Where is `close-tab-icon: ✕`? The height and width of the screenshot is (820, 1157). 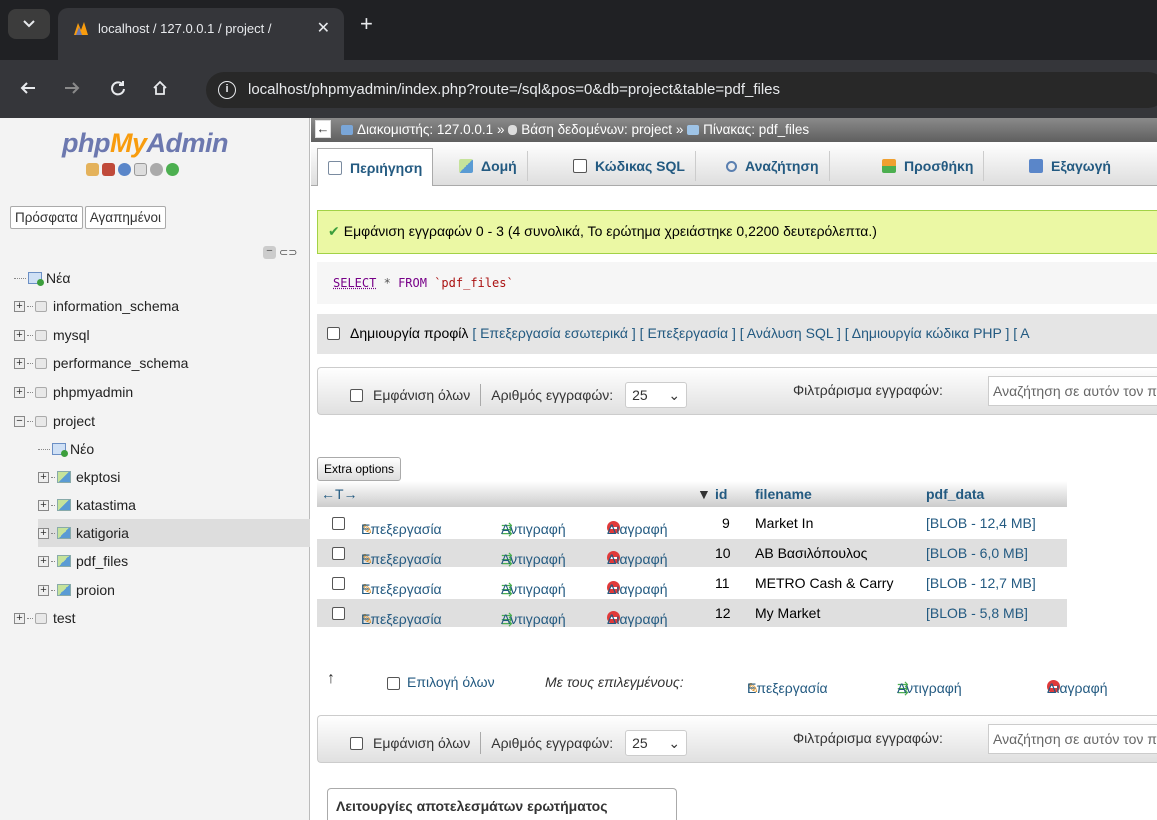 close-tab-icon: ✕ is located at coordinates (323, 28).